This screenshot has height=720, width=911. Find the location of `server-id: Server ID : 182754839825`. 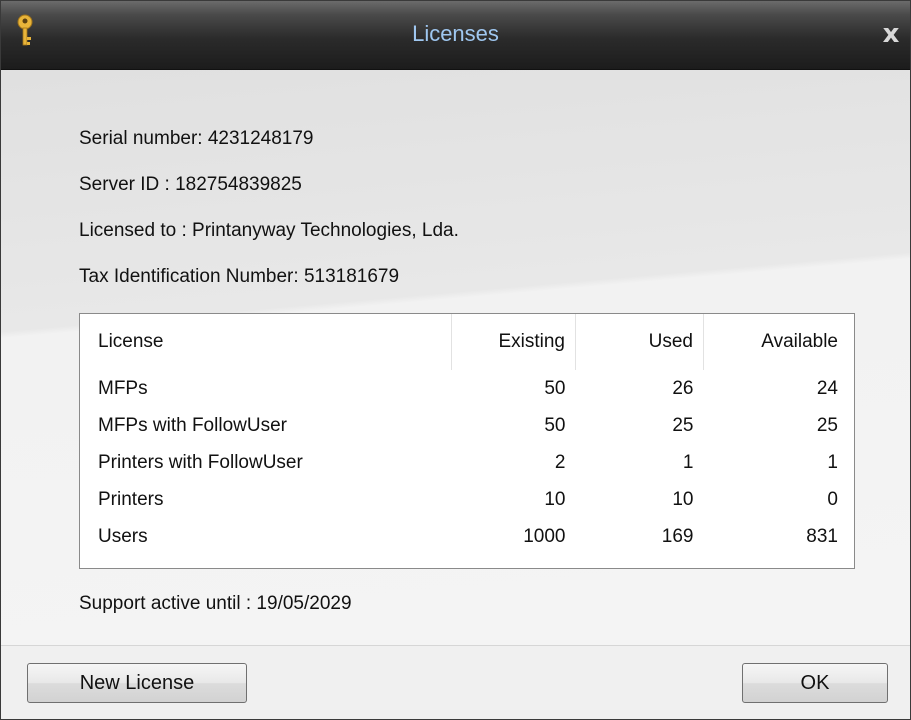

server-id: Server ID : 182754839825 is located at coordinates (190, 184).